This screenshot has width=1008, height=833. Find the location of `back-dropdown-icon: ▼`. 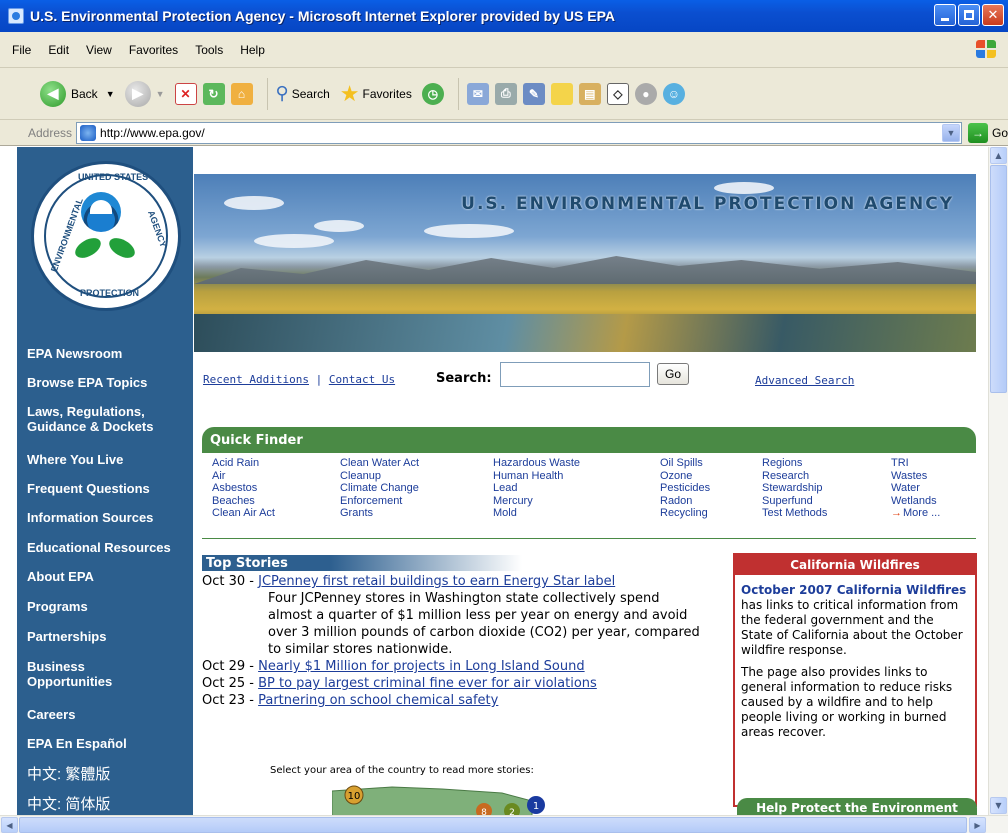

back-dropdown-icon: ▼ is located at coordinates (110, 94).